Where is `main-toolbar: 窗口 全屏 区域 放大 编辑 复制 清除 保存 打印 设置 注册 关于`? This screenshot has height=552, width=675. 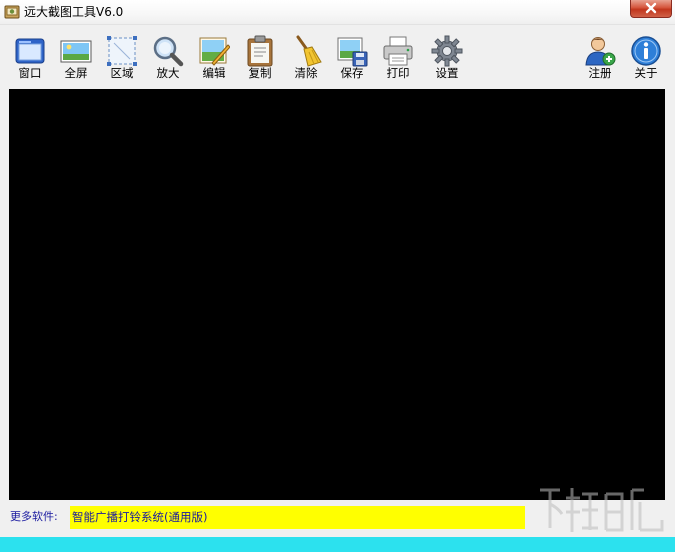
main-toolbar: 窗口 全屏 区域 放大 编辑 复制 清除 保存 打印 设置 注册 关于 is located at coordinates (337, 55).